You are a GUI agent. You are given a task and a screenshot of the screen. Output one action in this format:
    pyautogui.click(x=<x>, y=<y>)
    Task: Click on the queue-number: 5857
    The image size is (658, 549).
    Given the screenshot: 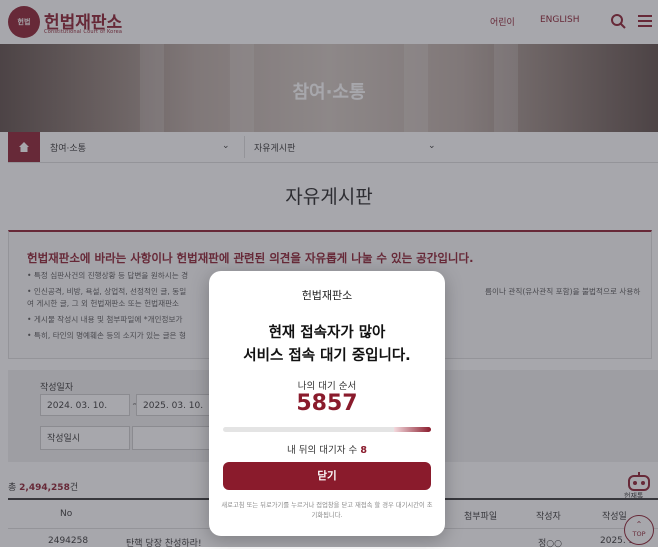 What is the action you would take?
    pyautogui.click(x=327, y=403)
    